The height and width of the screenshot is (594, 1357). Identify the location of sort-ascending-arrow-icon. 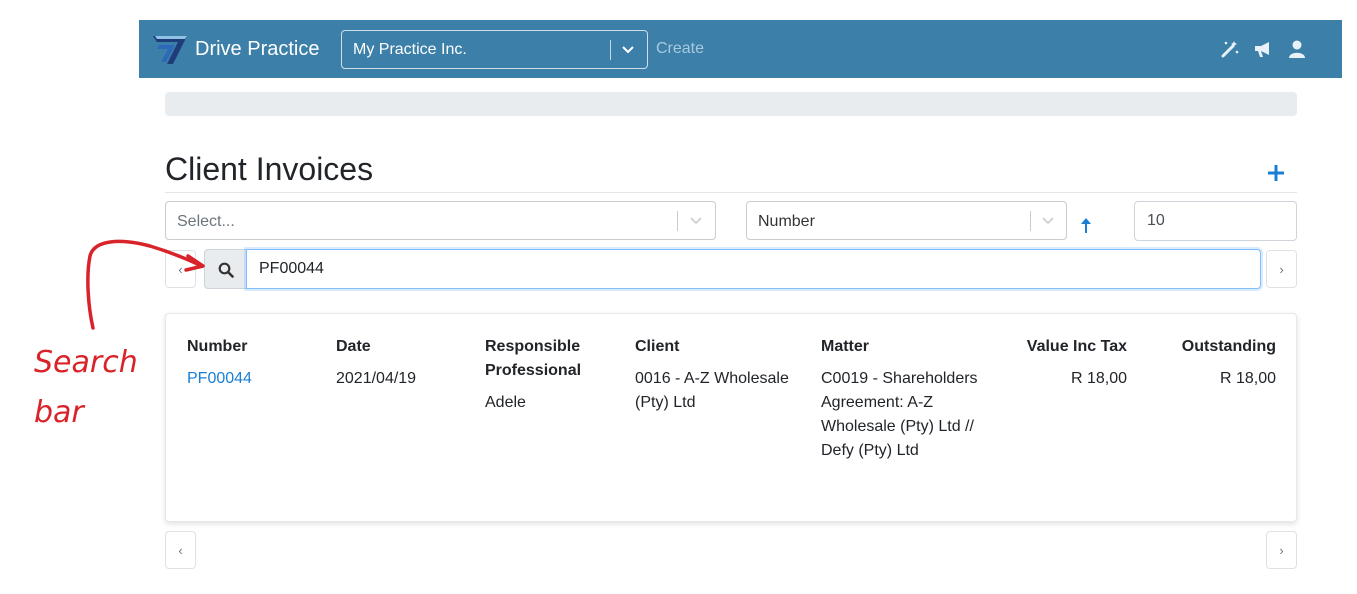
(1086, 225).